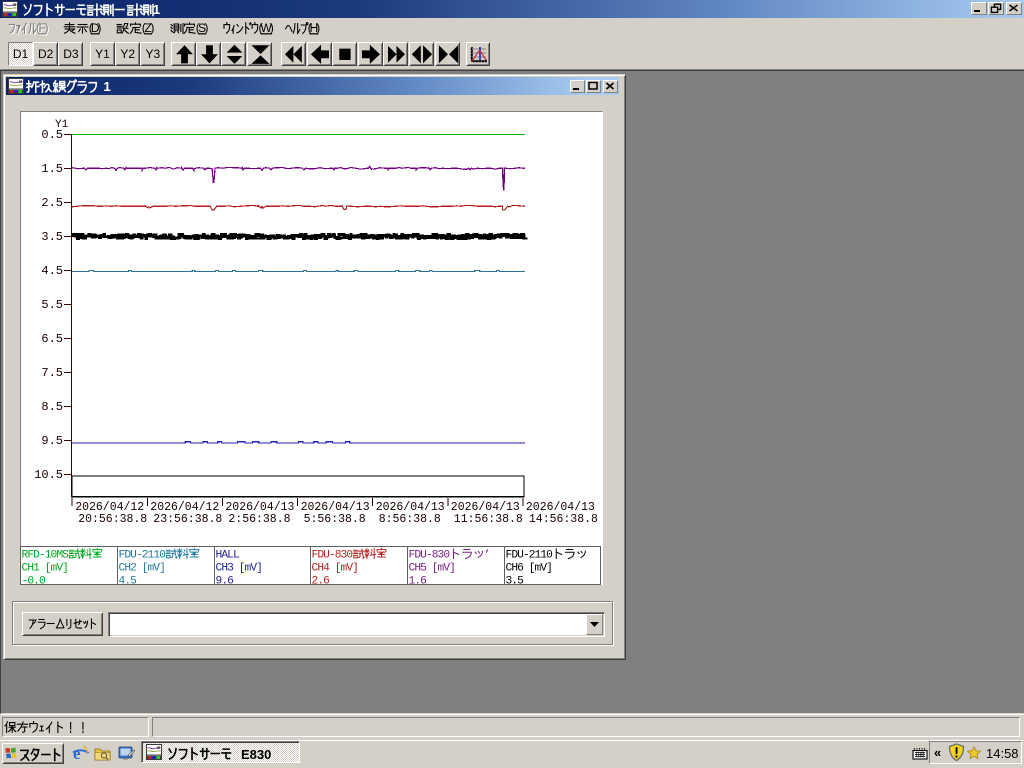  What do you see at coordinates (52, 373) in the screenshot?
I see `svg-text: 7.5` at bounding box center [52, 373].